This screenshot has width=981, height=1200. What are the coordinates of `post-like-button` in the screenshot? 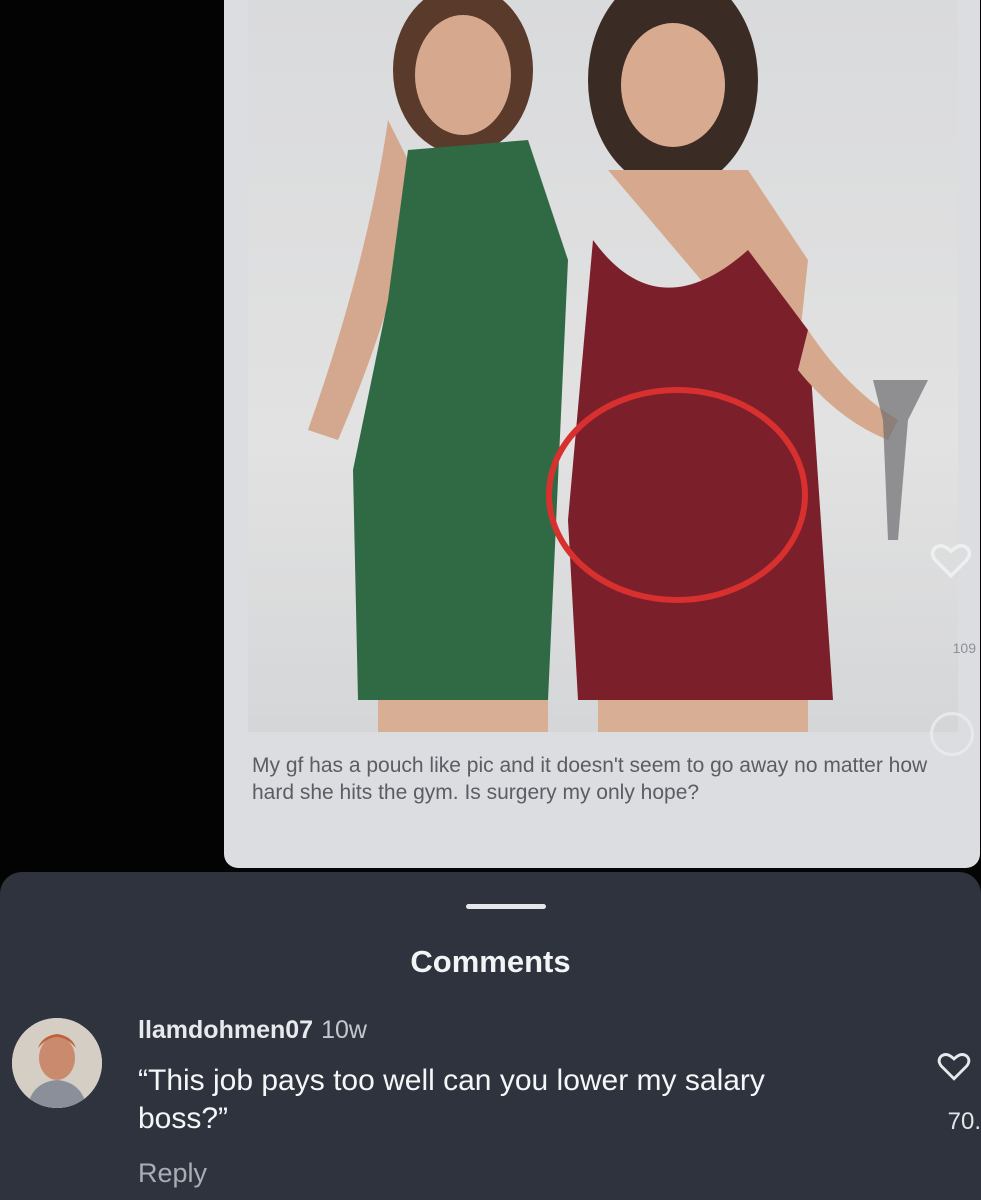 It's located at (951, 562).